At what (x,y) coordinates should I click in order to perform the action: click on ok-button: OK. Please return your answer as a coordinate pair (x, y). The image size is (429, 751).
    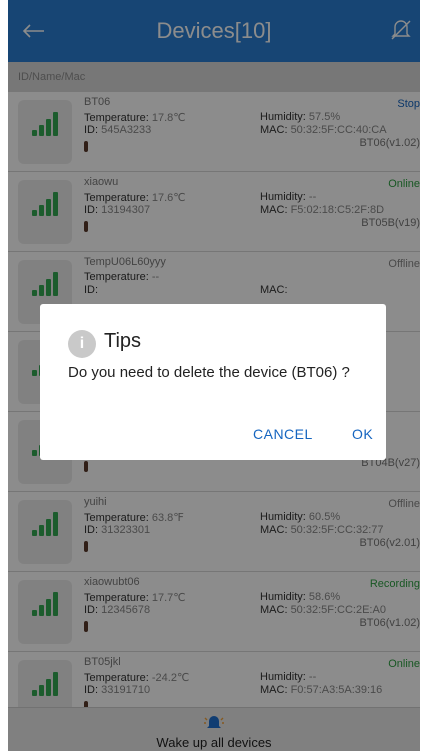
    Looking at the image, I should click on (362, 434).